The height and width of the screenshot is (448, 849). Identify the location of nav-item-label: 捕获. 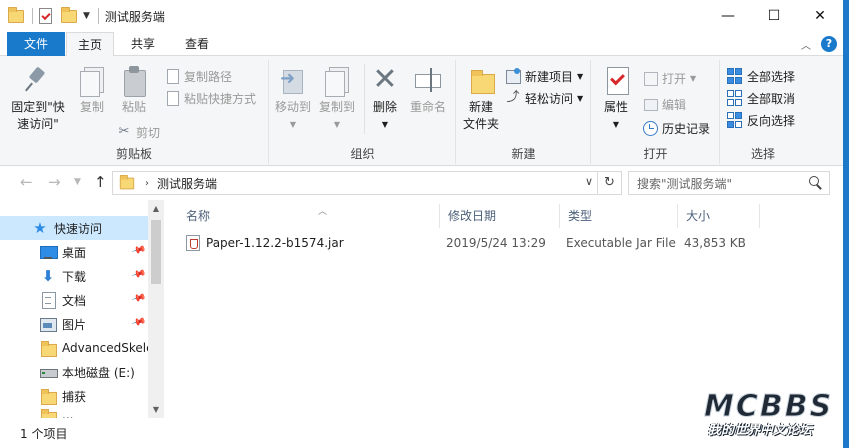
(74, 396).